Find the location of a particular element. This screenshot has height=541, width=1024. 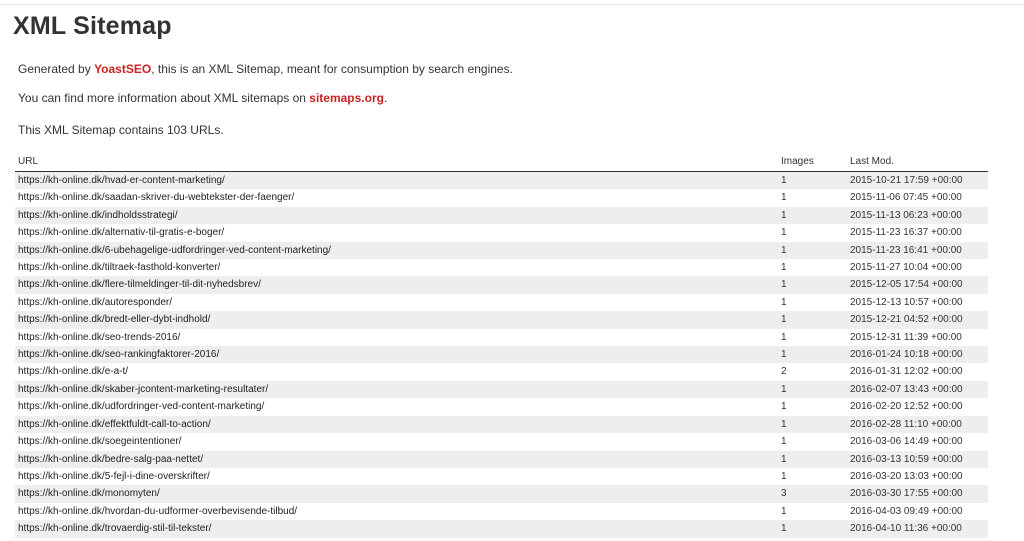

table-header-row: URL Images Last Mod. is located at coordinates (501, 163).